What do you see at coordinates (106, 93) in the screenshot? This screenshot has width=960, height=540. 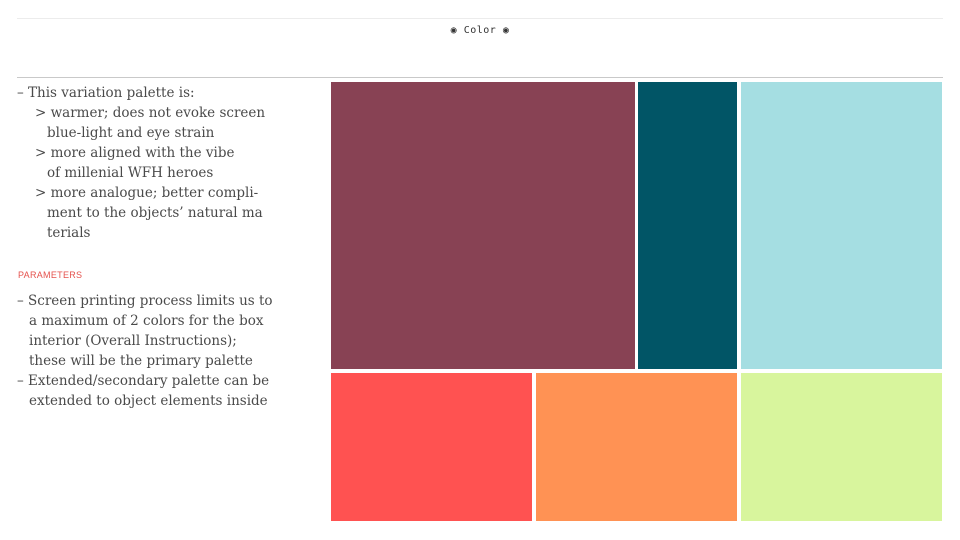 I see `note-line: – This variation palette is:` at bounding box center [106, 93].